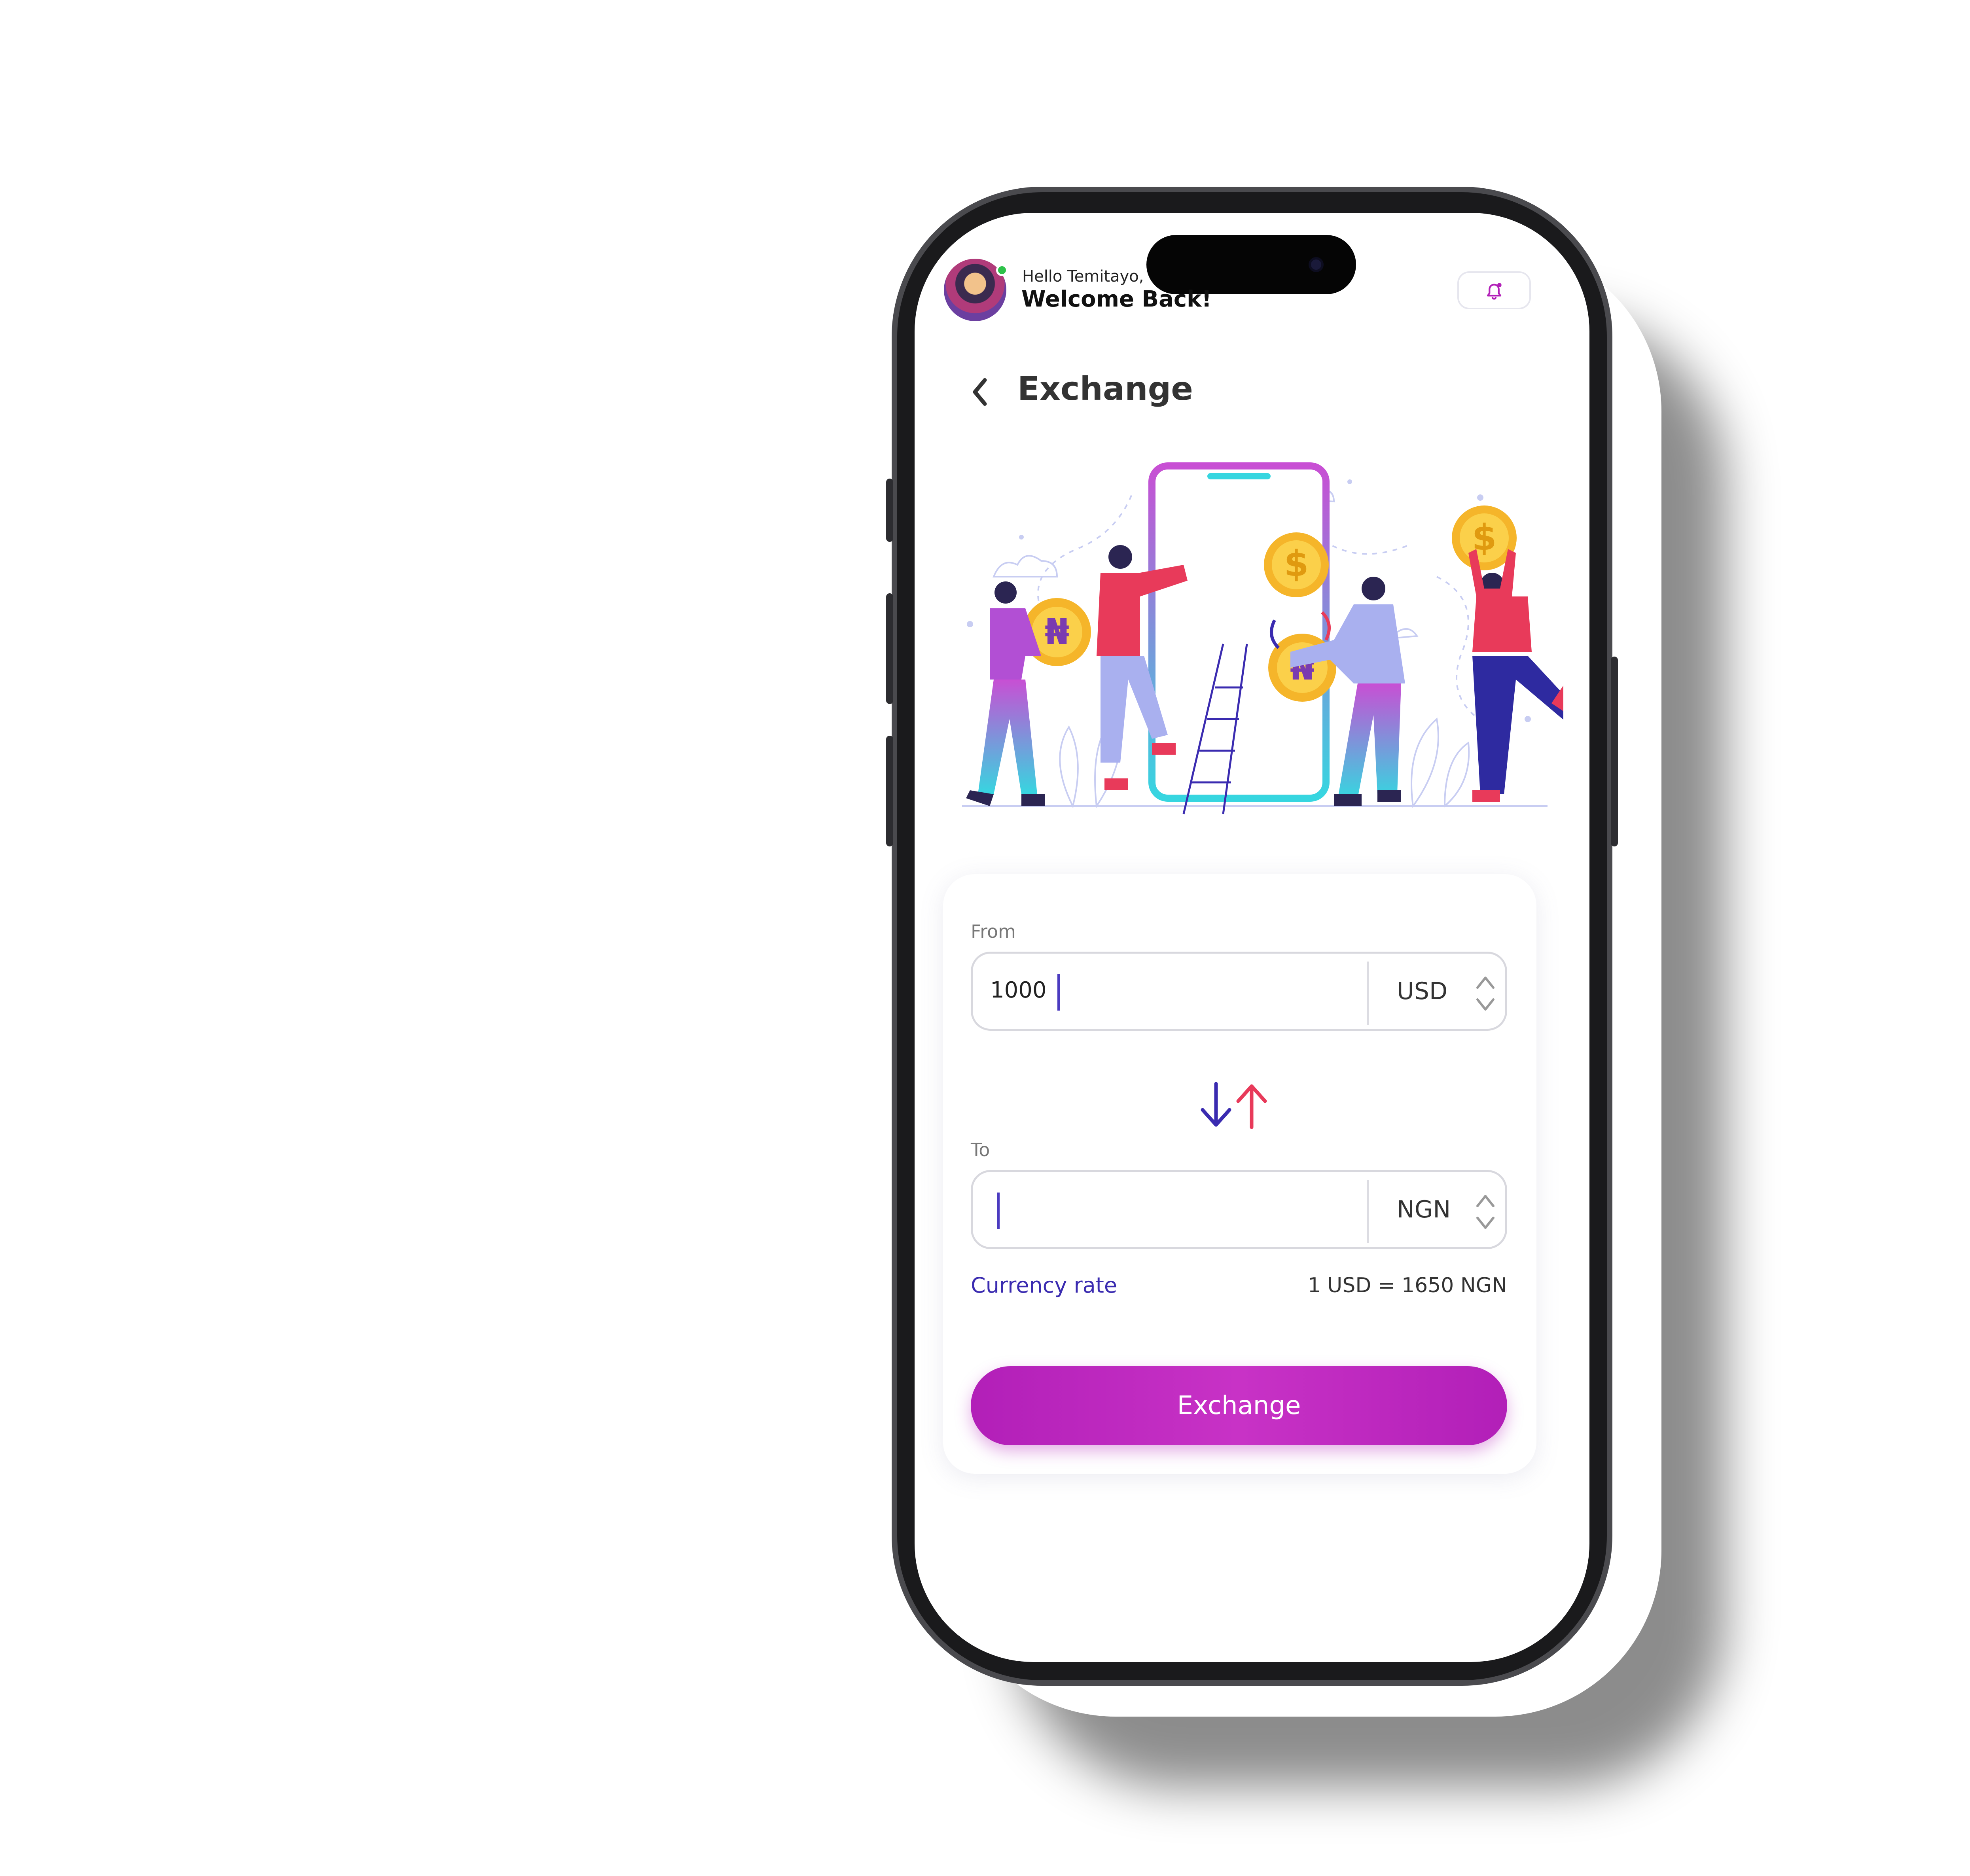  I want to click on to-label: To, so click(980, 1149).